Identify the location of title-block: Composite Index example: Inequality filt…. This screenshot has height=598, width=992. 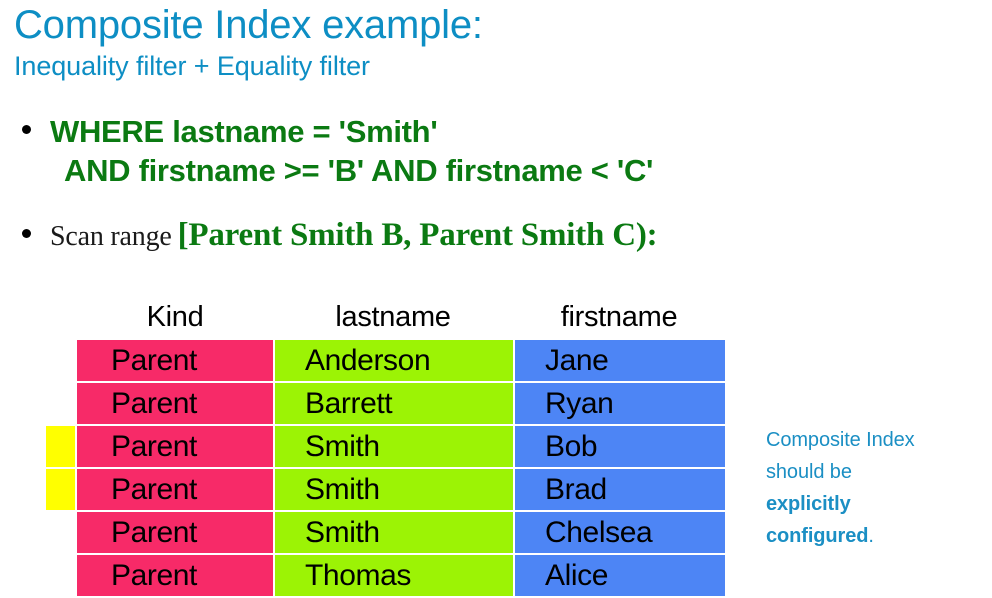
(354, 42).